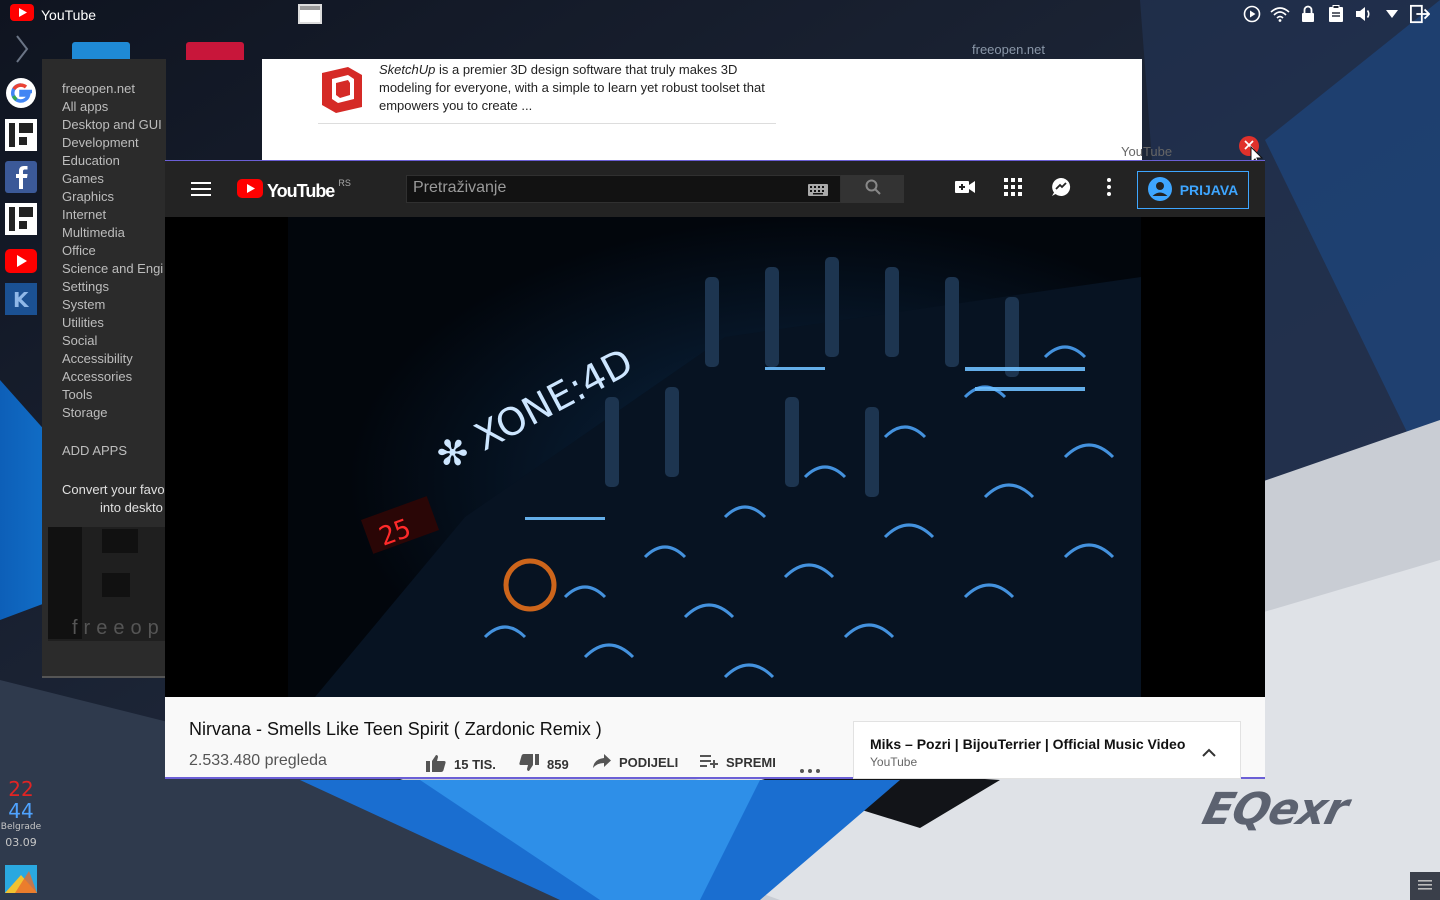  What do you see at coordinates (77, 394) in the screenshot?
I see `menu-item-tools: Tools` at bounding box center [77, 394].